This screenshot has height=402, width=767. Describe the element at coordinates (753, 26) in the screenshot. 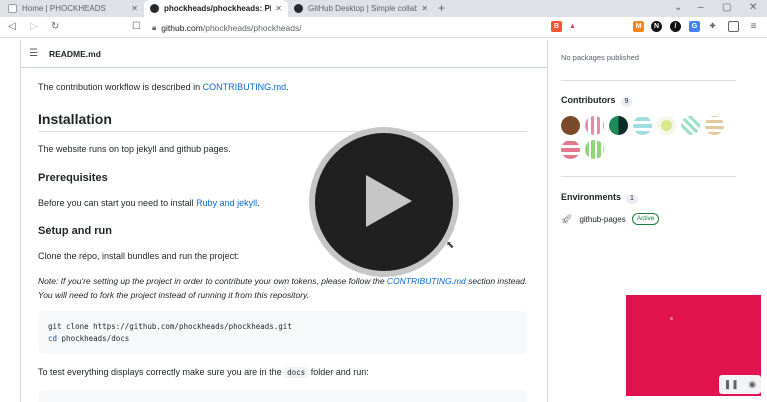

I see `menu-icon: ≡` at that location.